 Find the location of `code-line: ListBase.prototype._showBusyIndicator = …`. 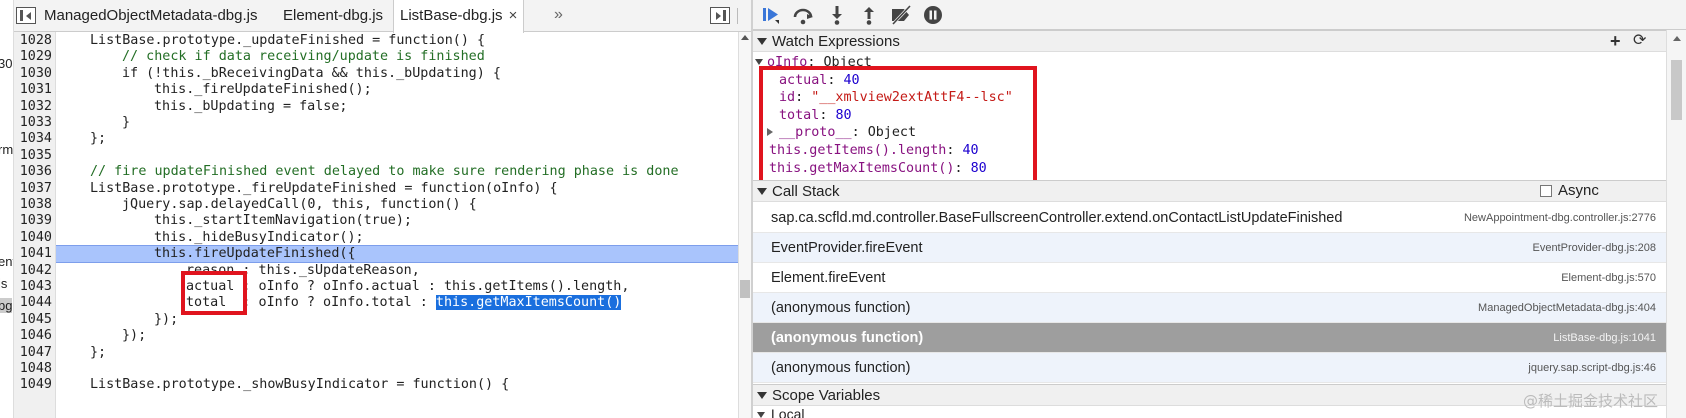

code-line: ListBase.prototype._showBusyIndicator = … is located at coordinates (300, 385).